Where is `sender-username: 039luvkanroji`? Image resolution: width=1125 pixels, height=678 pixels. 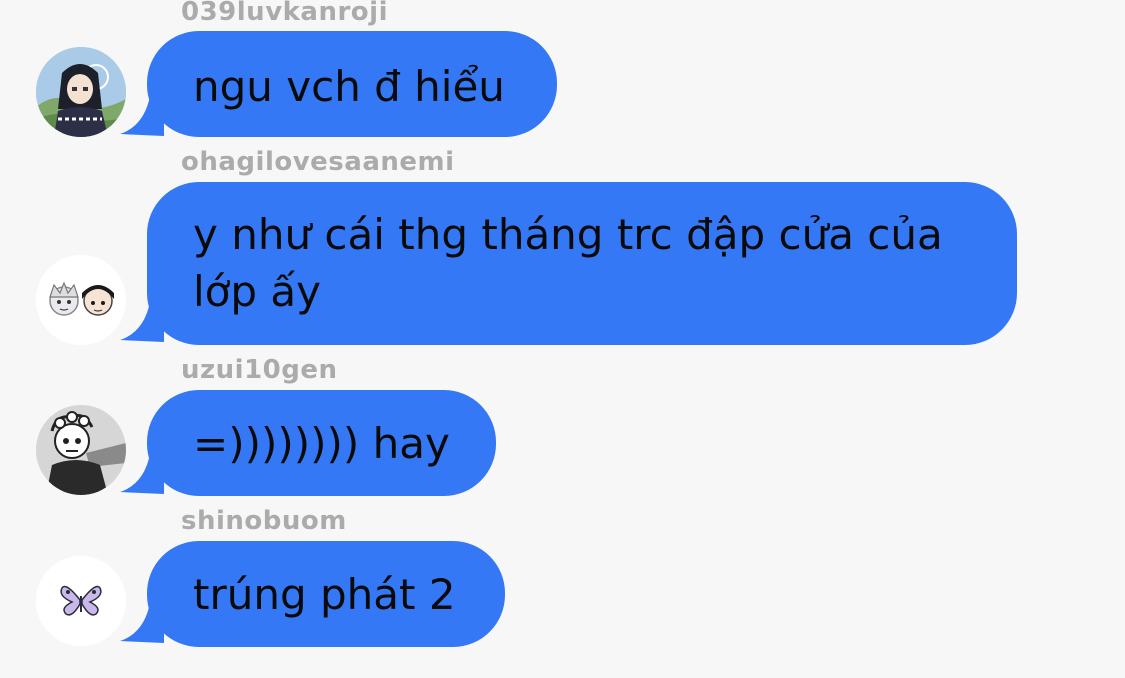
sender-username: 039luvkanroji is located at coordinates (284, 13).